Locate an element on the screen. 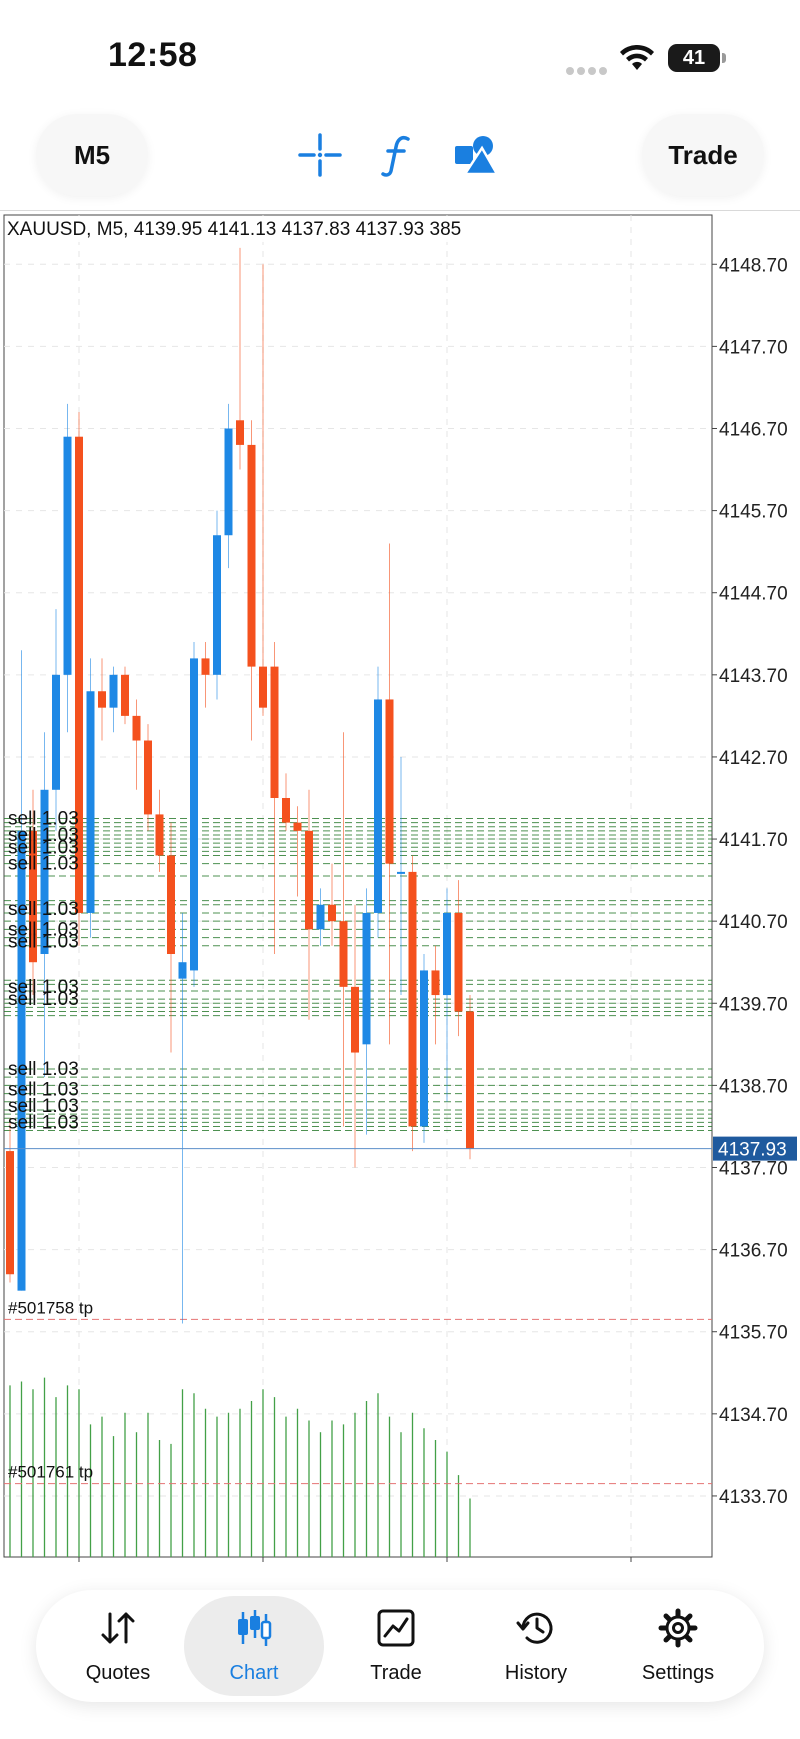 Image resolution: width=800 pixels, height=1739 pixels. timeframe-button: M5 is located at coordinates (92, 155).